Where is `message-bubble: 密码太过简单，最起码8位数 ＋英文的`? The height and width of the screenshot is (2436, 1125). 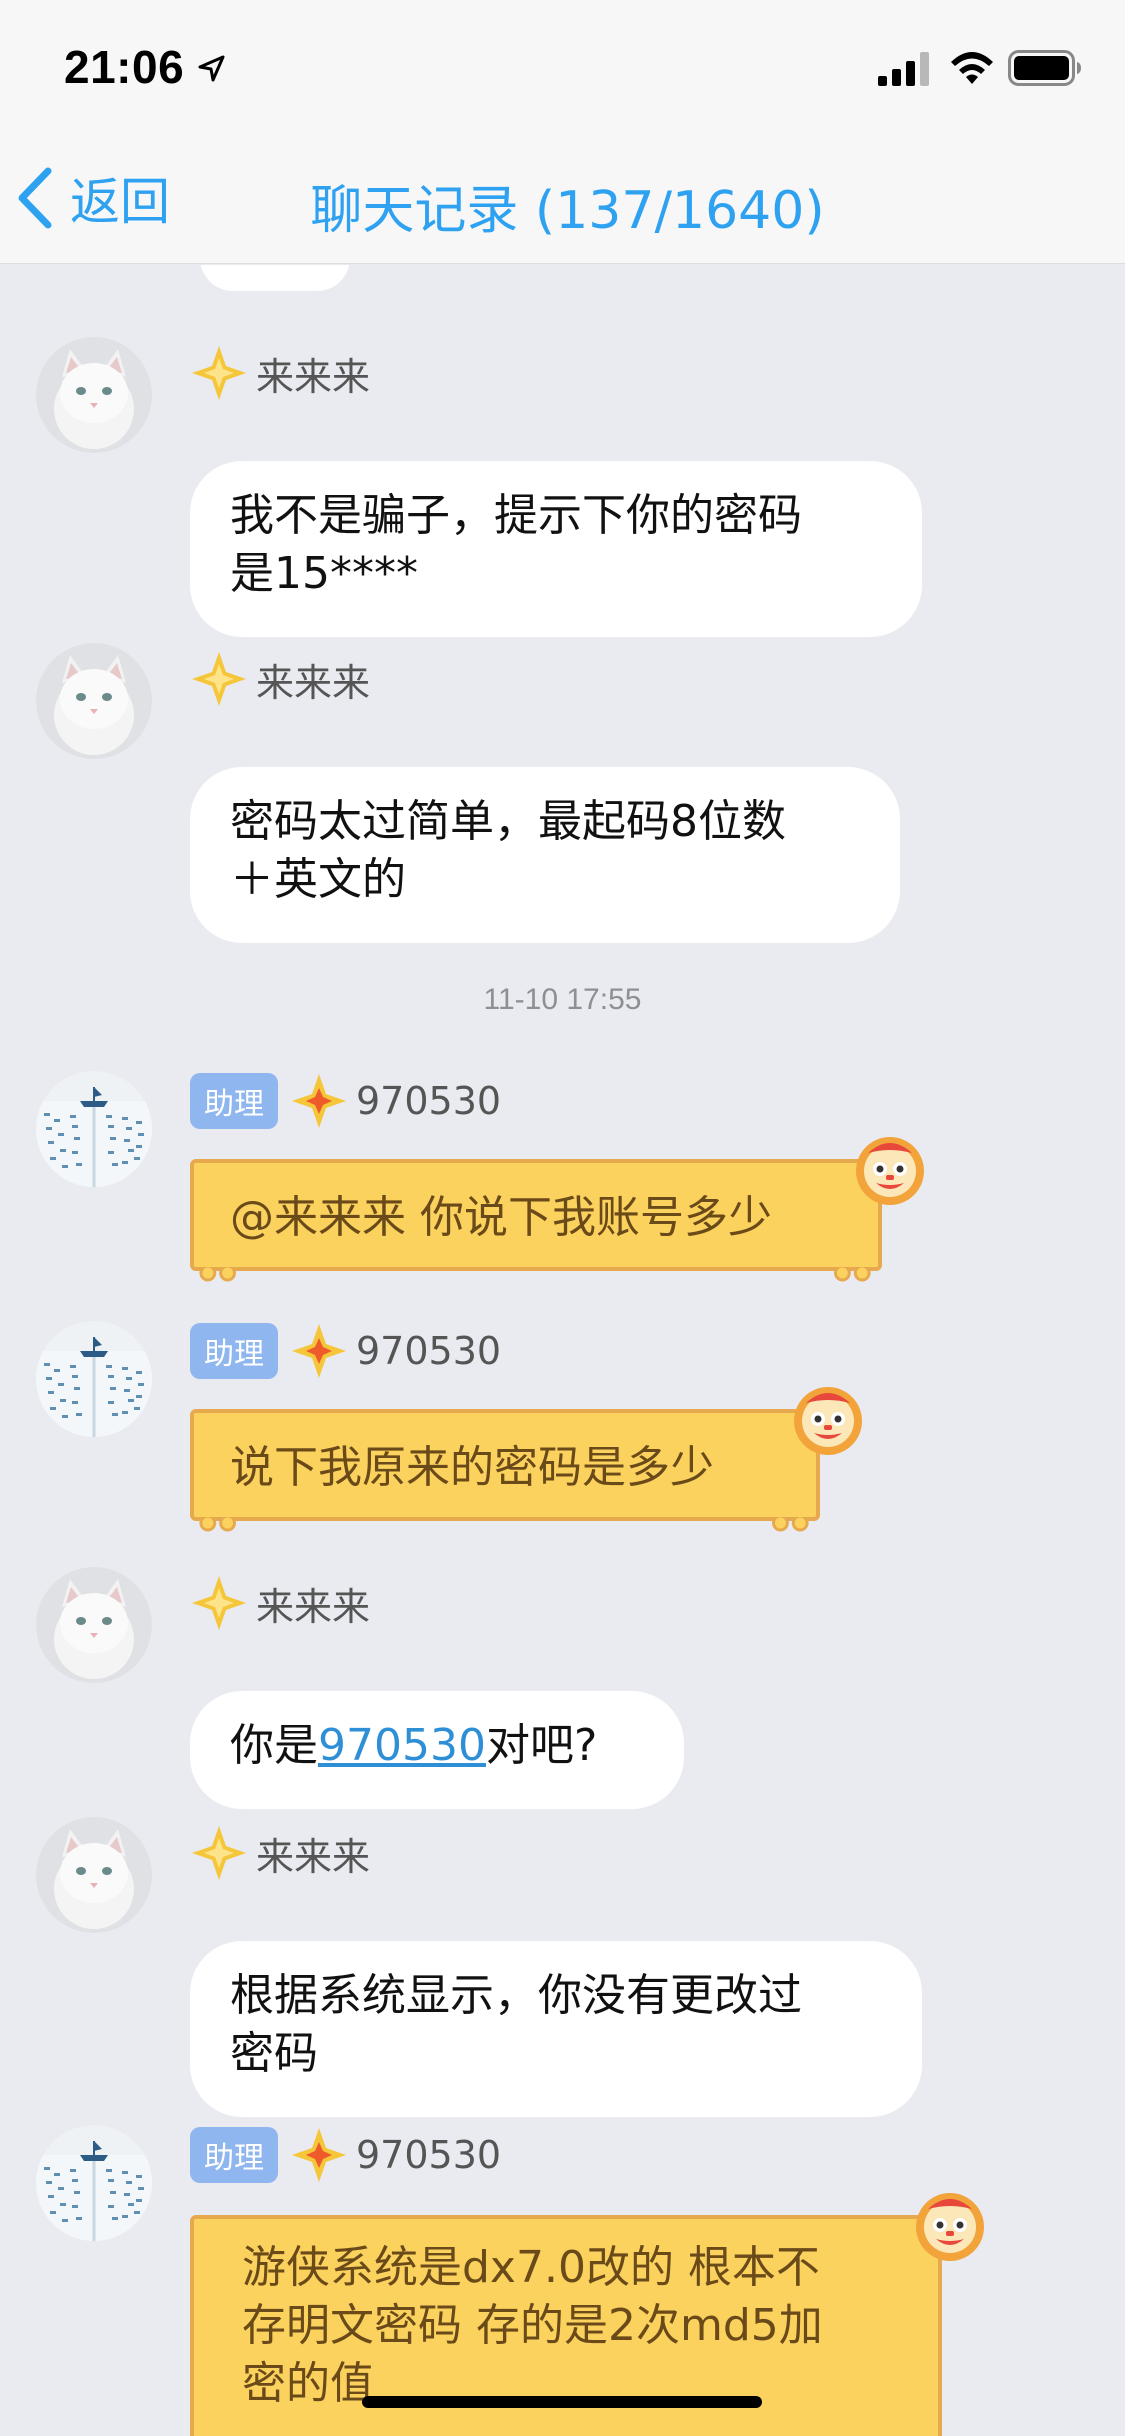 message-bubble: 密码太过简单，最起码8位数 ＋英文的 is located at coordinates (545, 855).